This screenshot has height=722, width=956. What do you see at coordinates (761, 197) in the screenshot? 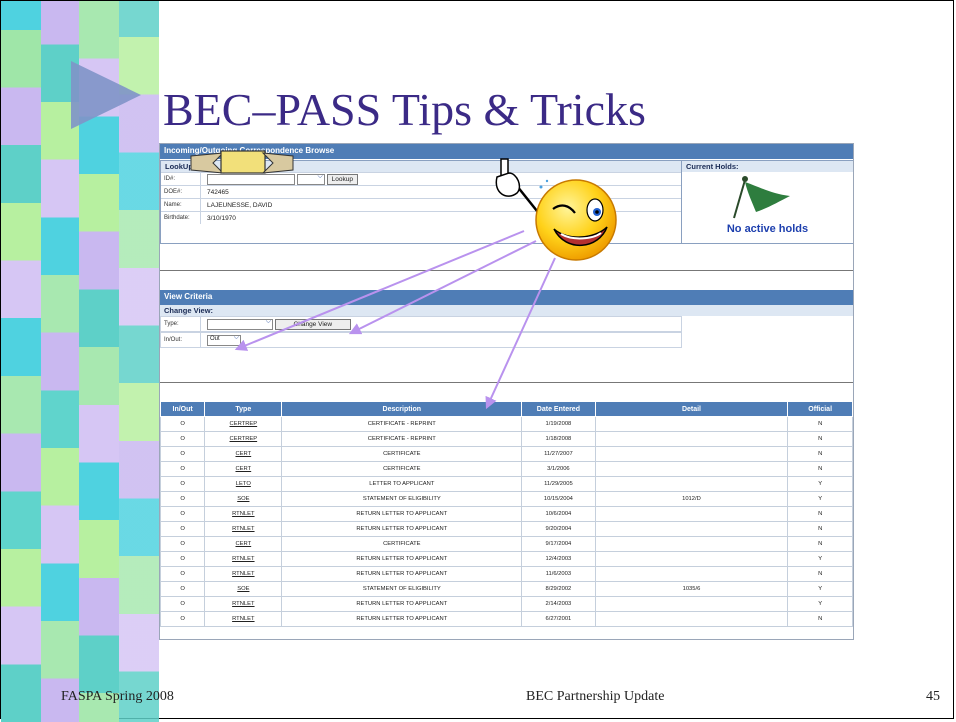
I see `green-flag-icon` at bounding box center [761, 197].